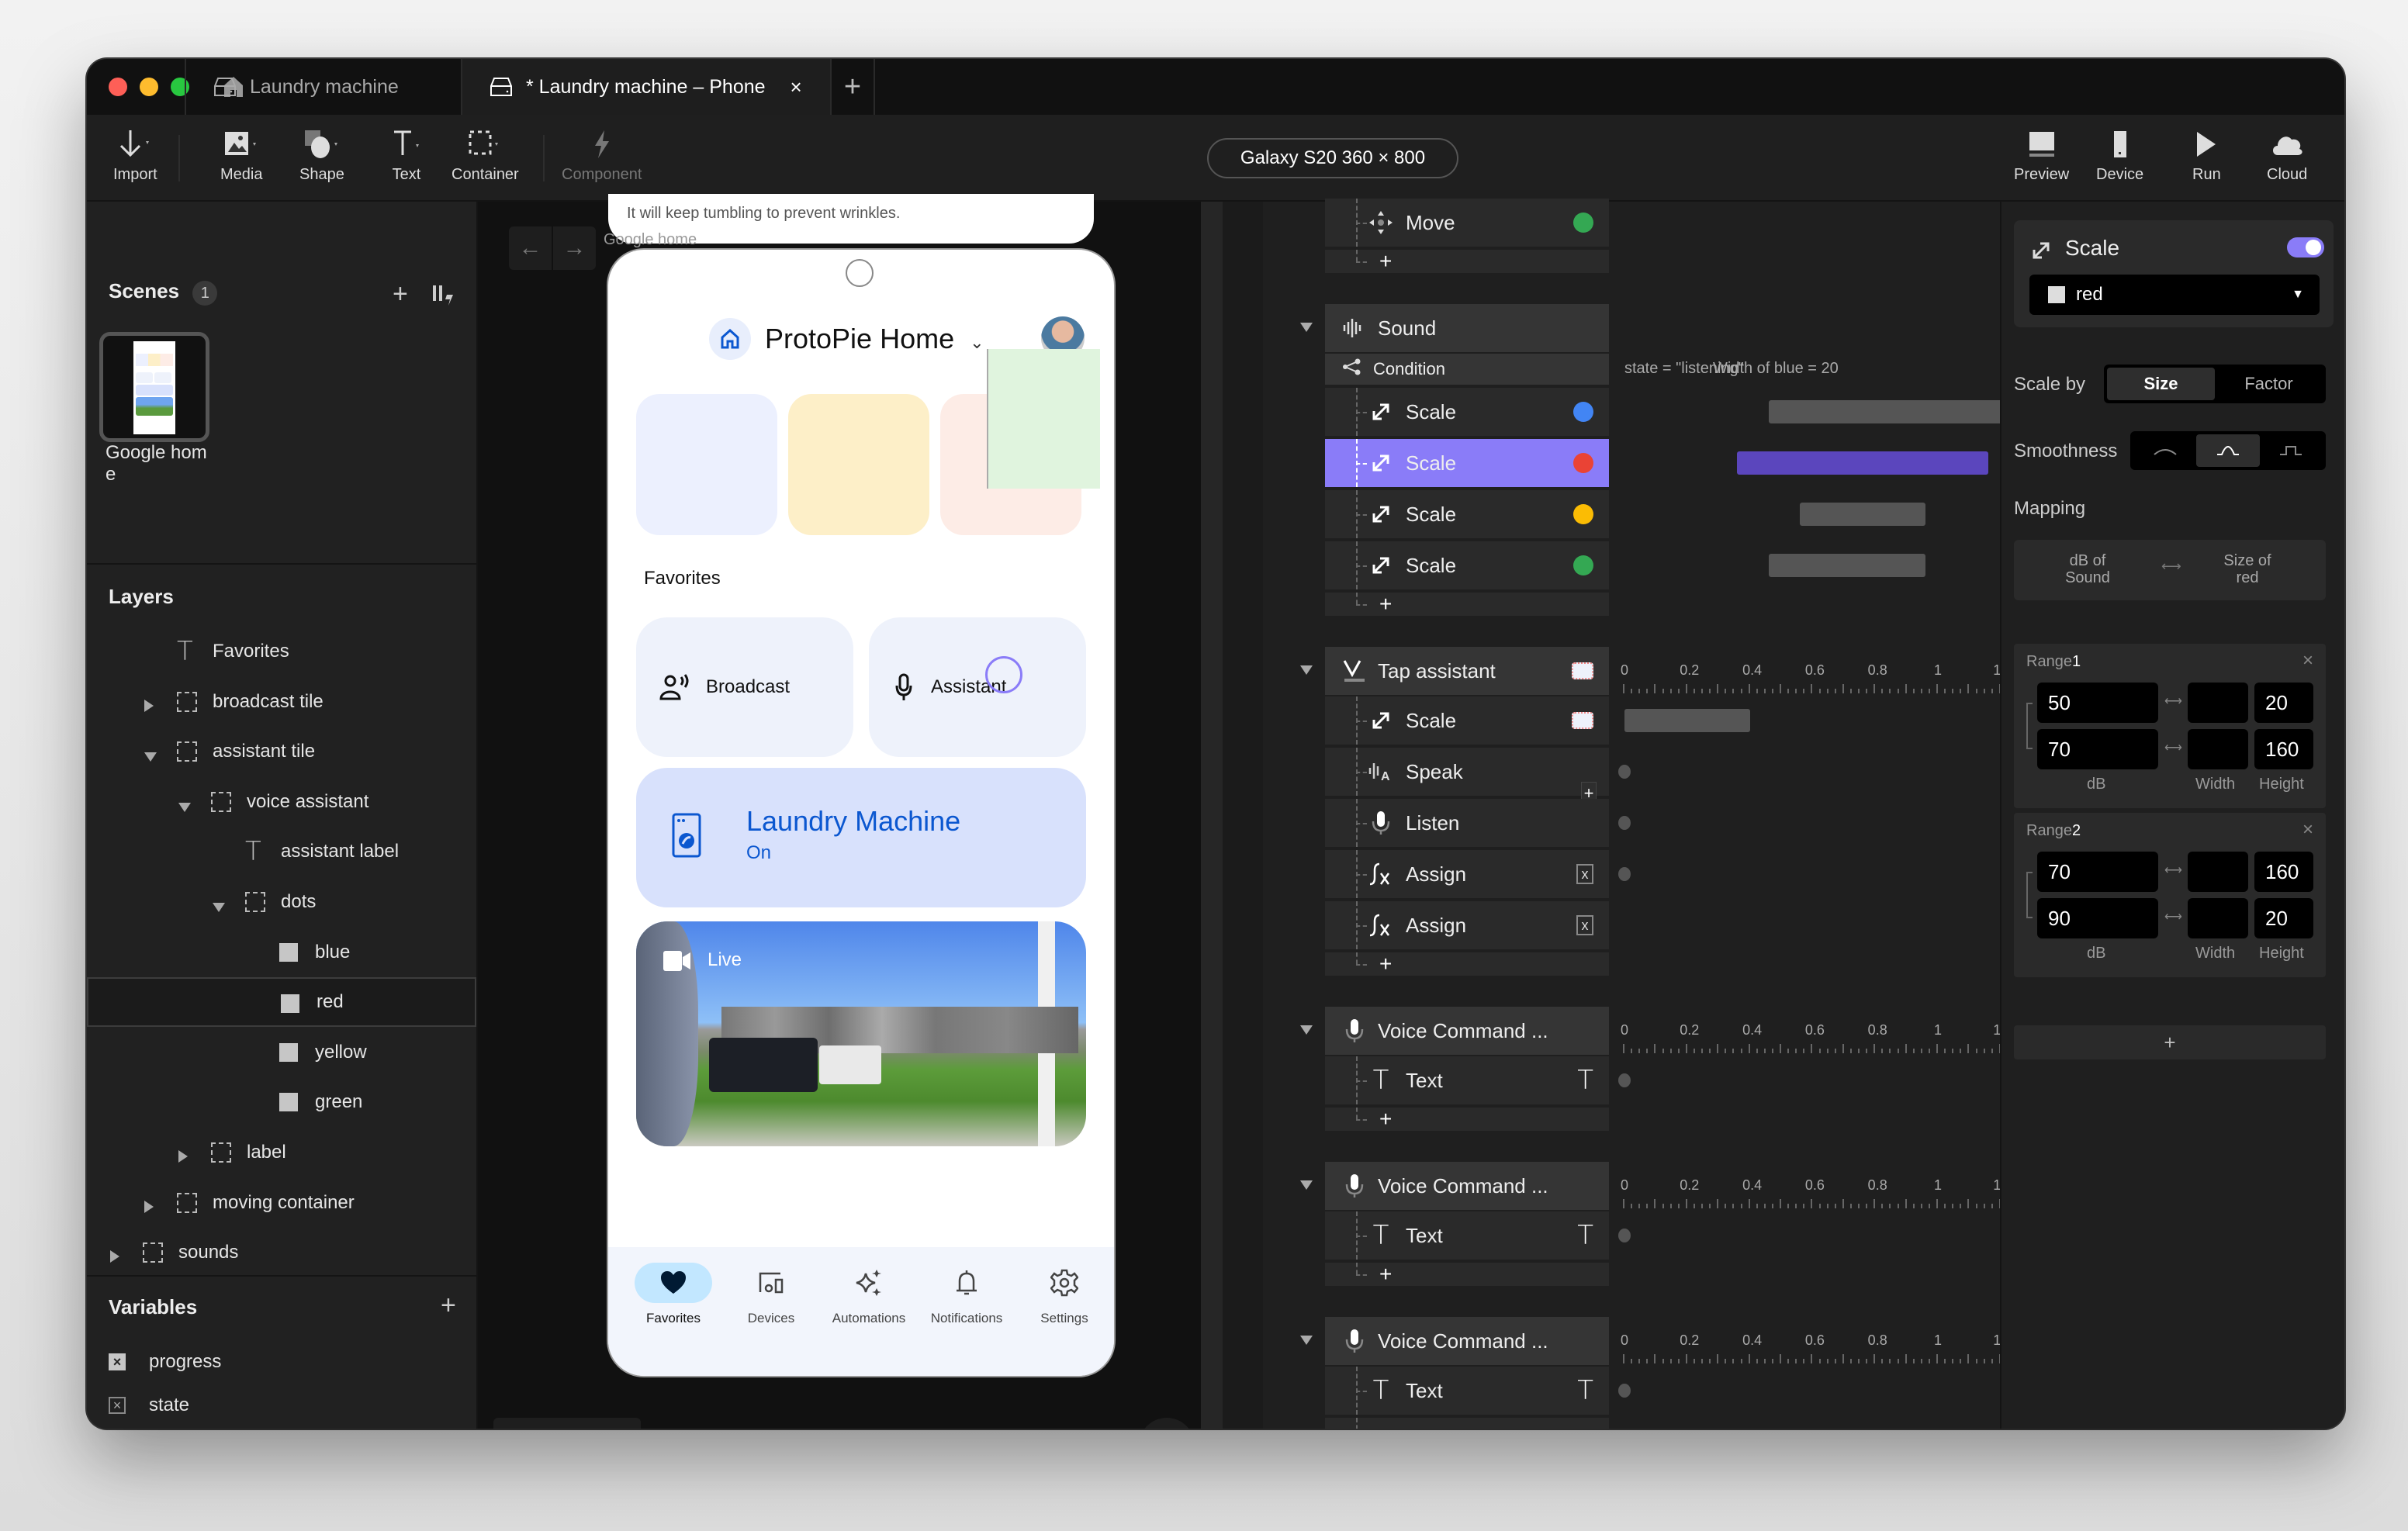 The width and height of the screenshot is (2408, 1531). I want to click on nav-item-notifications: Notifications, so click(966, 1305).